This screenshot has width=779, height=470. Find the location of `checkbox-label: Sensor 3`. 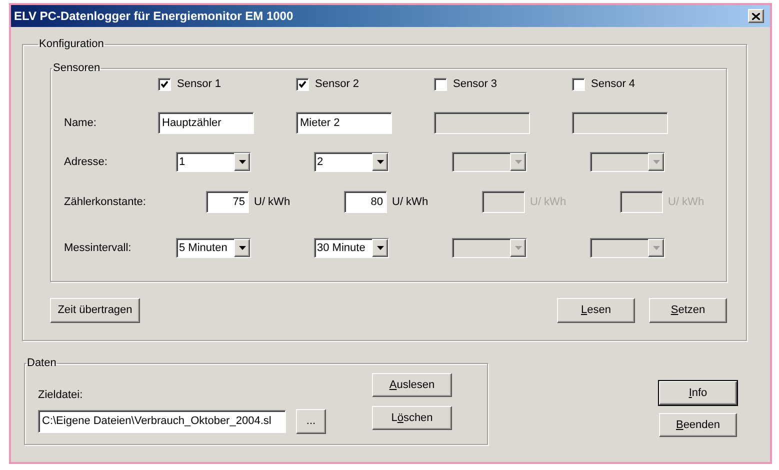

checkbox-label: Sensor 3 is located at coordinates (475, 84).